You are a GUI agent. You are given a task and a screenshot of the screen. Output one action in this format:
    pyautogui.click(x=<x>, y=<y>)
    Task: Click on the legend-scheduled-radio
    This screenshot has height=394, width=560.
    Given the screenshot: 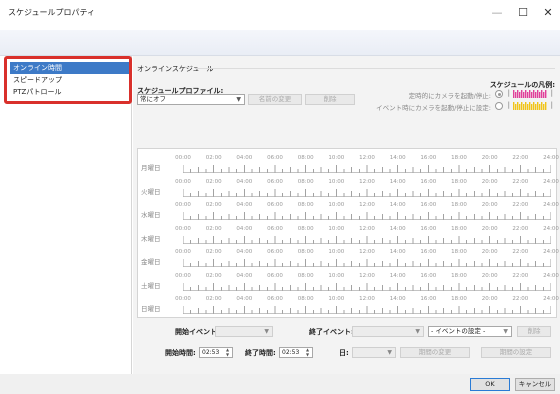 What is the action you would take?
    pyautogui.click(x=499, y=94)
    